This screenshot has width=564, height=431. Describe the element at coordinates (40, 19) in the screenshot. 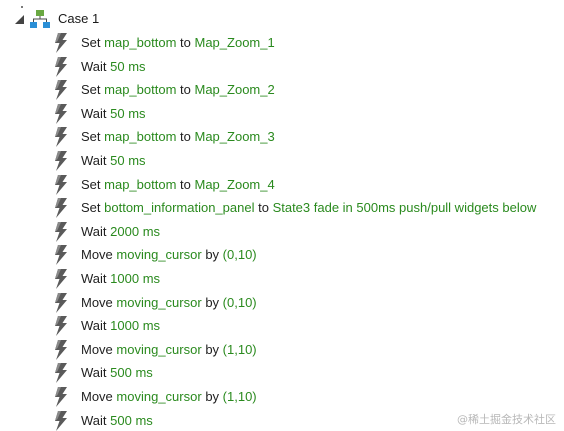

I see `sitemap-icon` at that location.